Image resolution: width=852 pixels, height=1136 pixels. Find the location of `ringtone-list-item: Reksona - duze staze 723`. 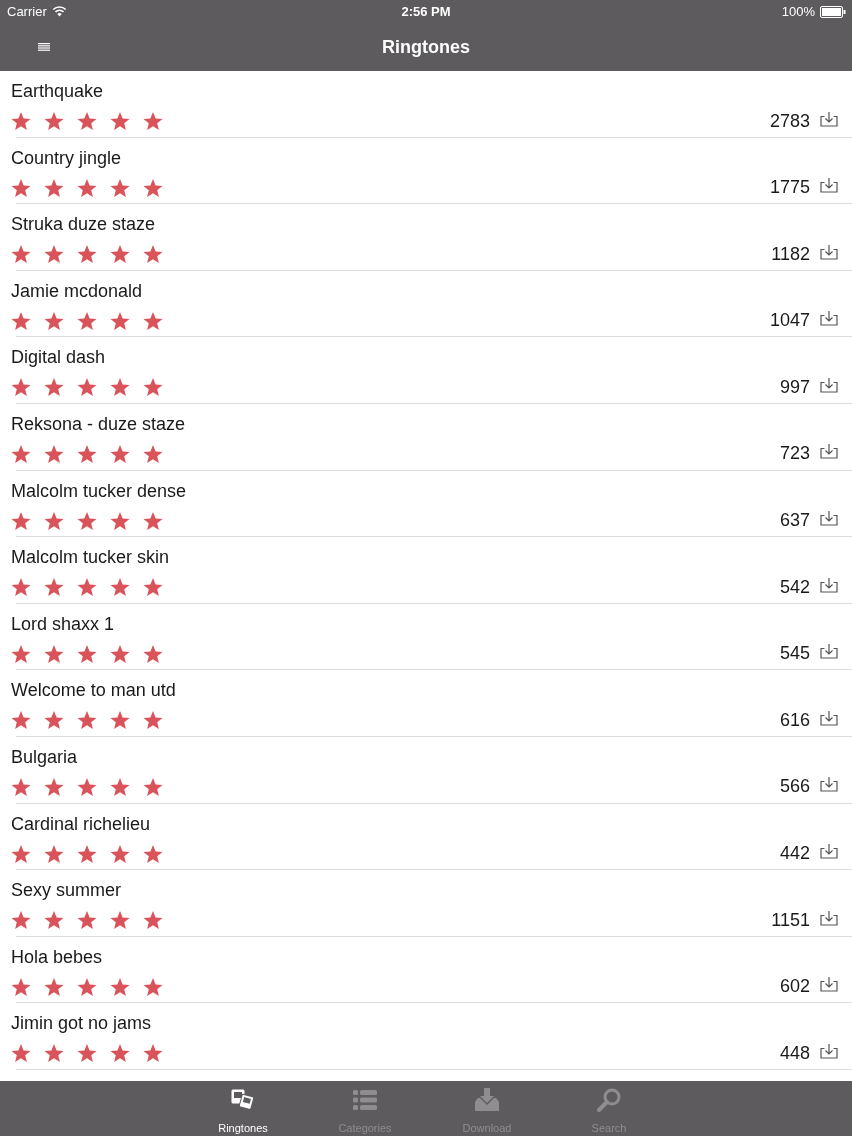

ringtone-list-item: Reksona - duze staze 723 is located at coordinates (426, 437).